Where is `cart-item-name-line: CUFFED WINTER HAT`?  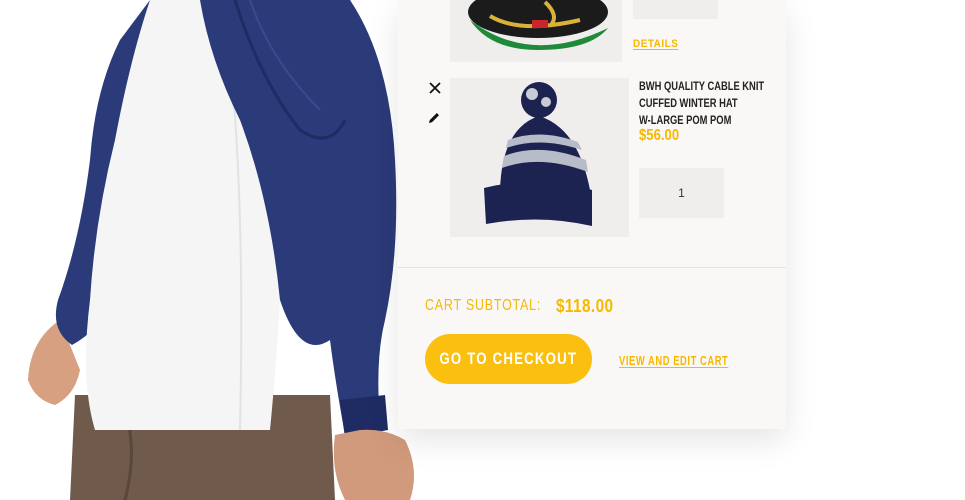
cart-item-name-line: CUFFED WINTER HAT is located at coordinates (688, 103).